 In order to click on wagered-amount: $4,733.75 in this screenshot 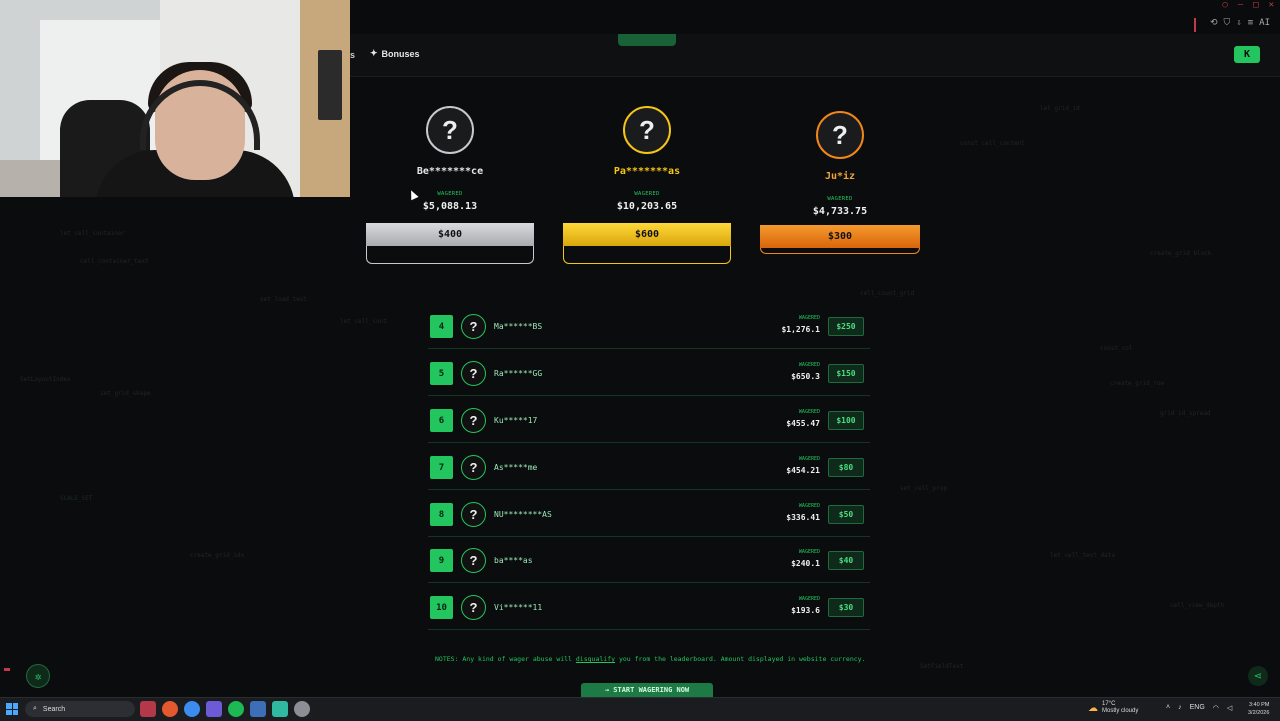, I will do `click(840, 211)`.